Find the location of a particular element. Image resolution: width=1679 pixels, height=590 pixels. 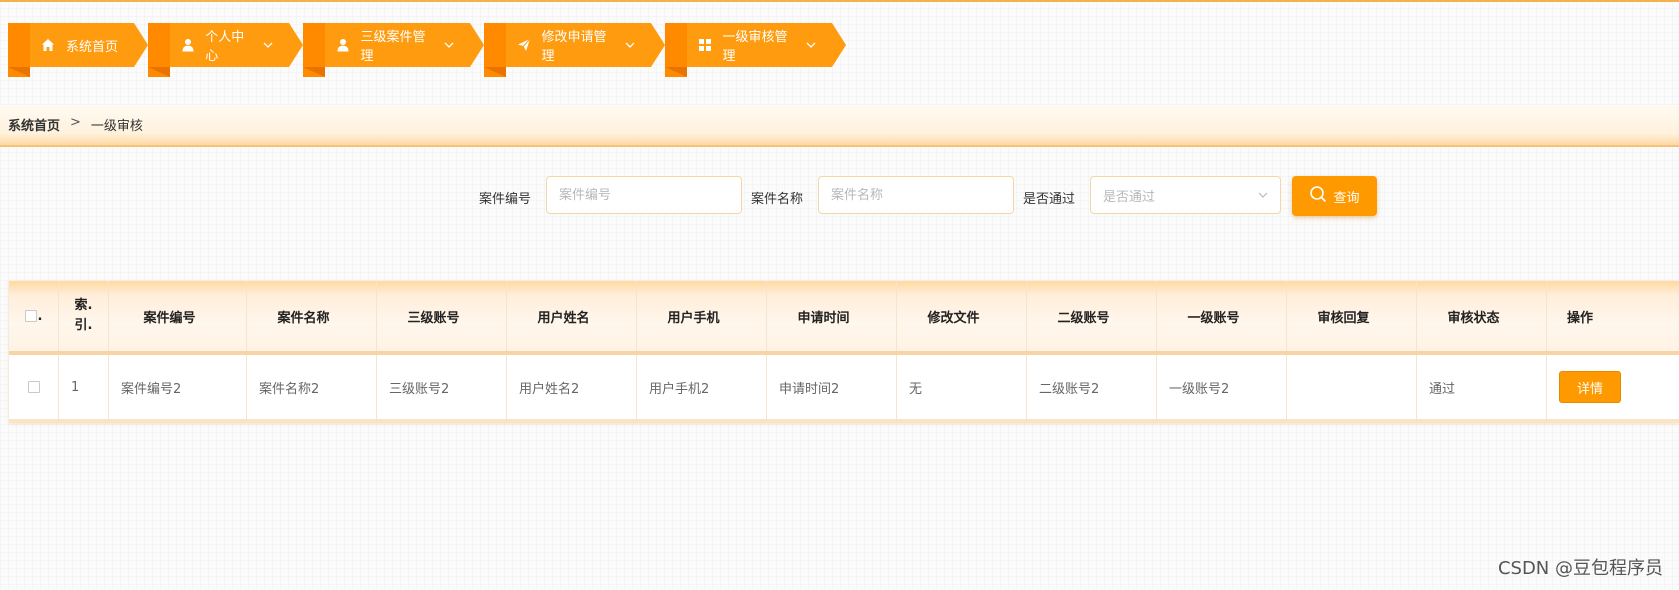

home-icon is located at coordinates (48, 45).